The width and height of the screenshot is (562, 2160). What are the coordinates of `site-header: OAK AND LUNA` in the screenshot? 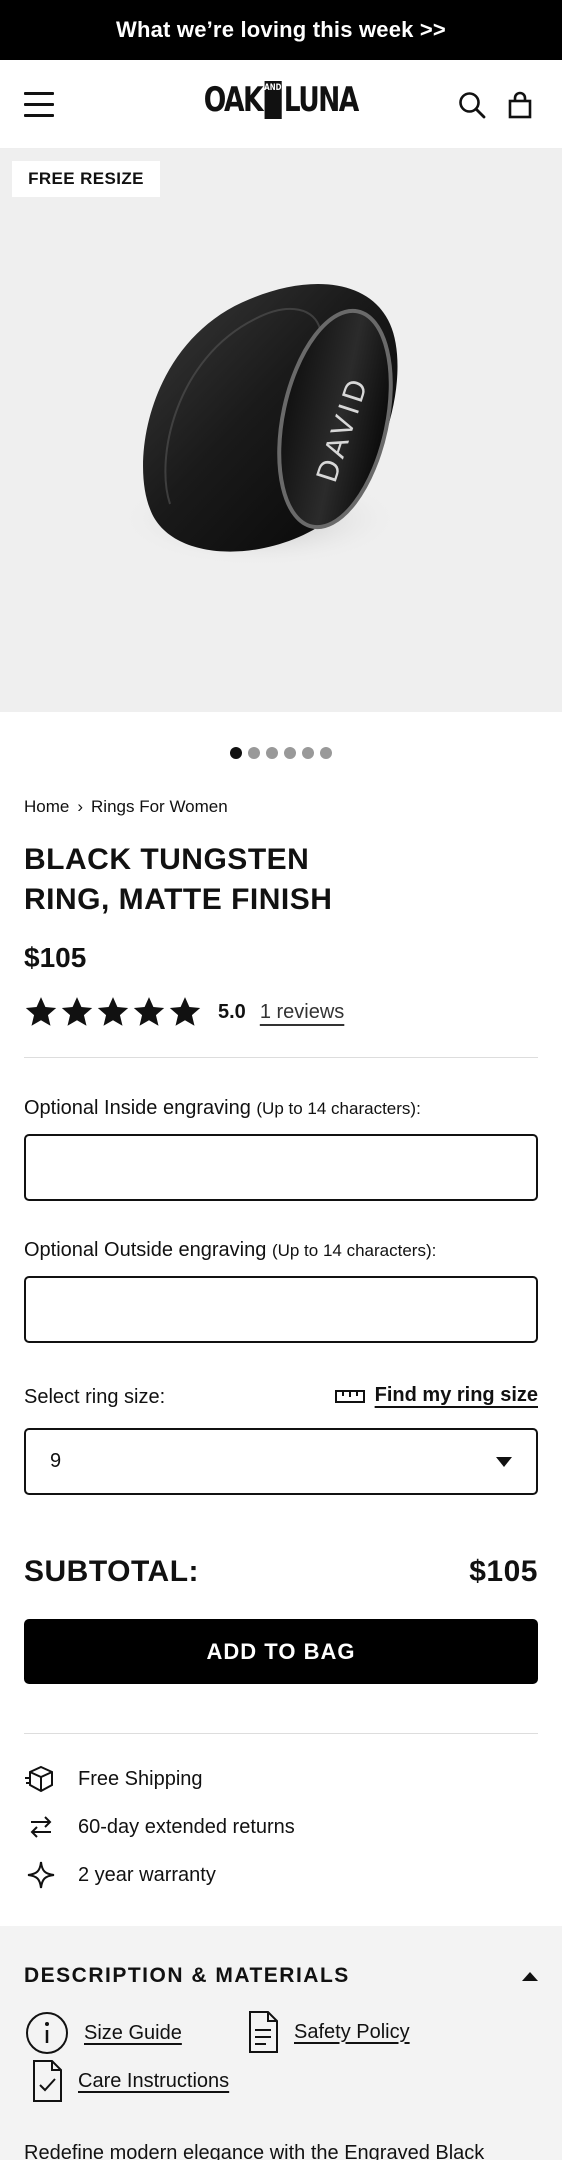 It's located at (281, 104).